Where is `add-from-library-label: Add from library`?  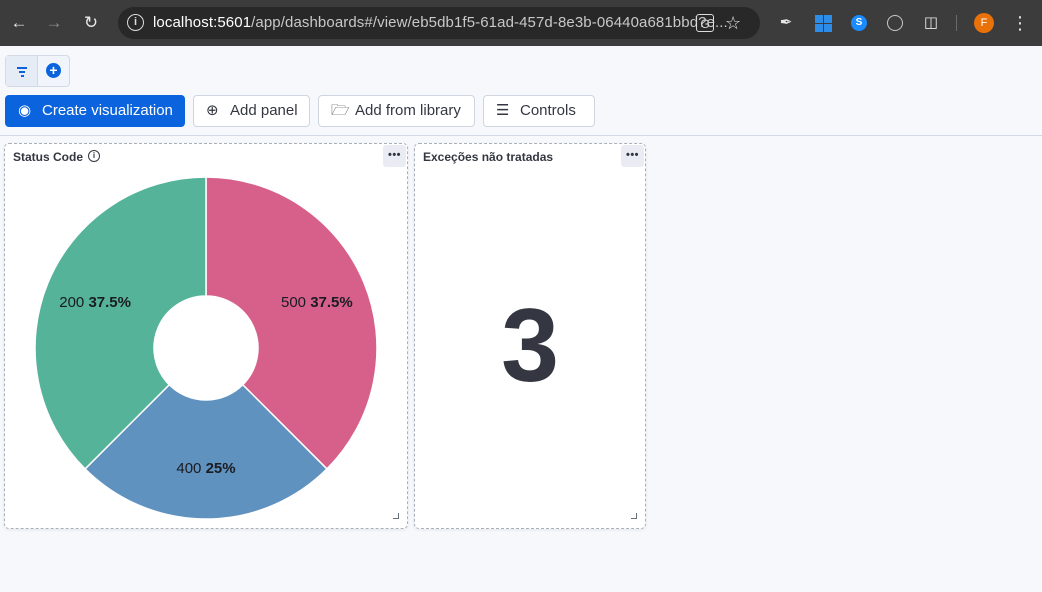
add-from-library-label: Add from library is located at coordinates (408, 110).